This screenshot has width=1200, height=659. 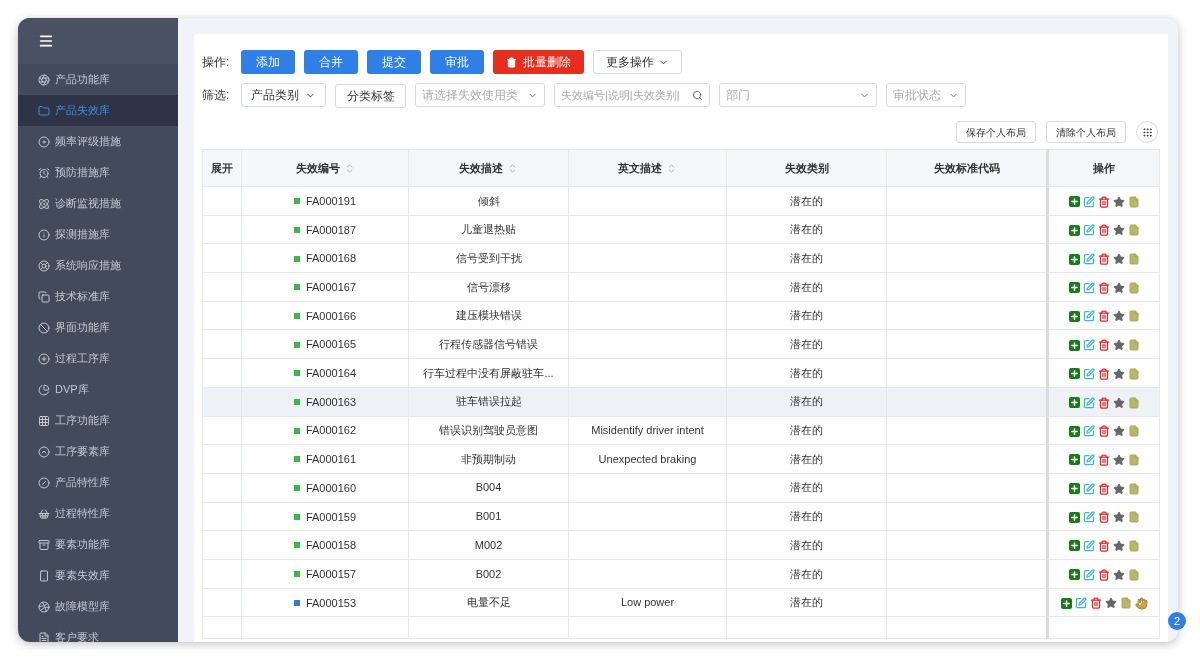 What do you see at coordinates (681, 201) in the screenshot?
I see `table-row: FA000191 倾斜 潜在的` at bounding box center [681, 201].